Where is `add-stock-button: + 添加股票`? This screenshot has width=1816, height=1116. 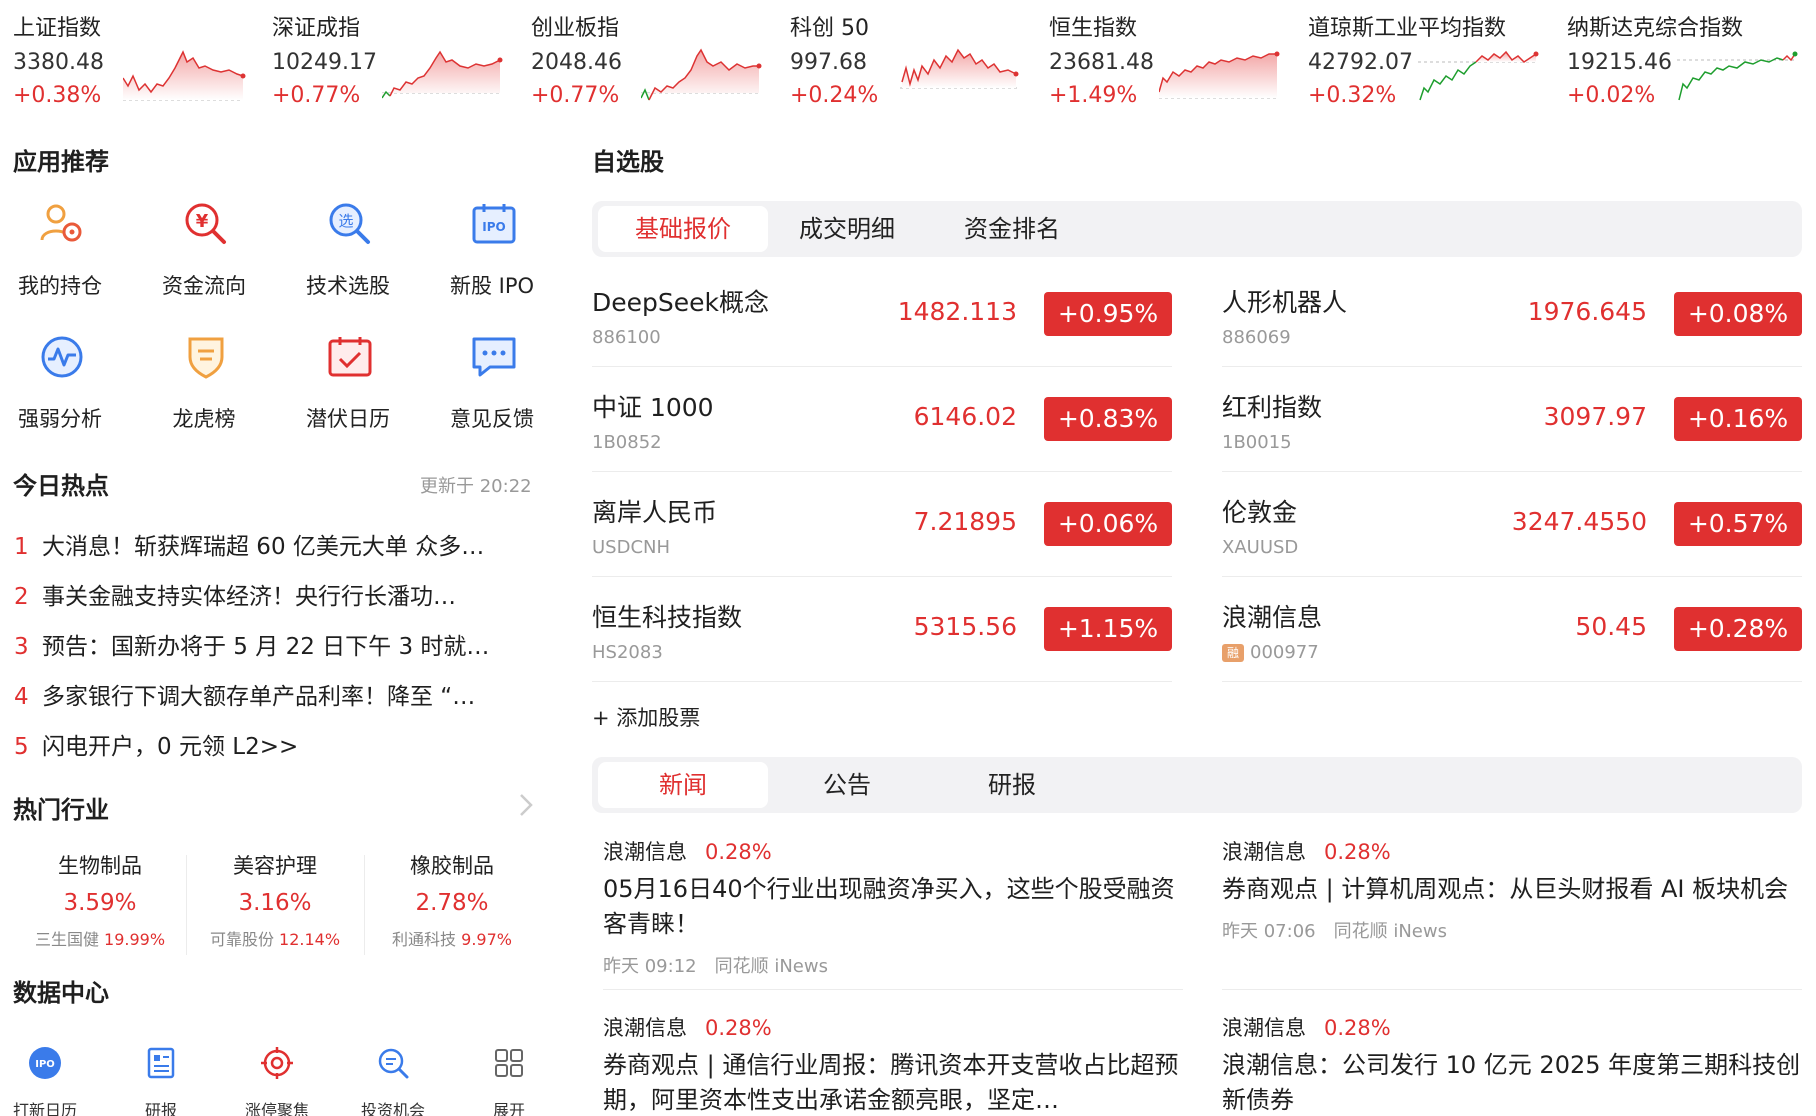
add-stock-button: + 添加股票 is located at coordinates (646, 717).